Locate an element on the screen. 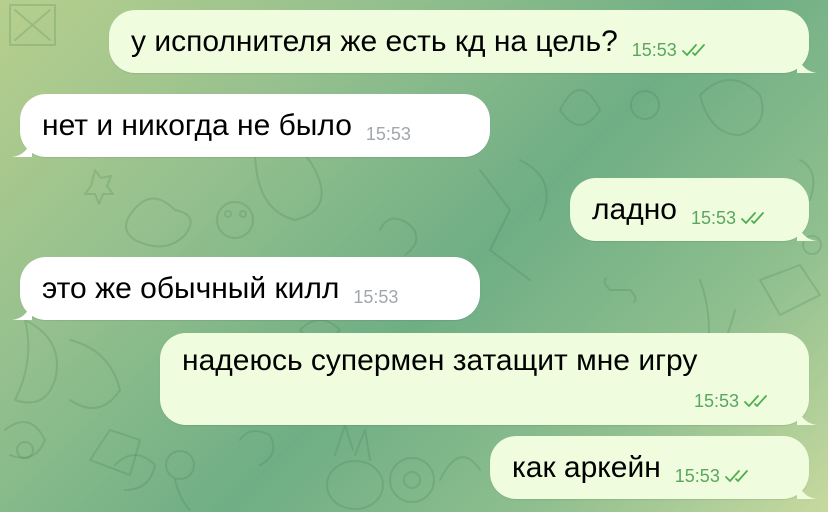 The width and height of the screenshot is (828, 512). message-bubble-incoming: нет и никогда не было 15:53 is located at coordinates (251, 125).